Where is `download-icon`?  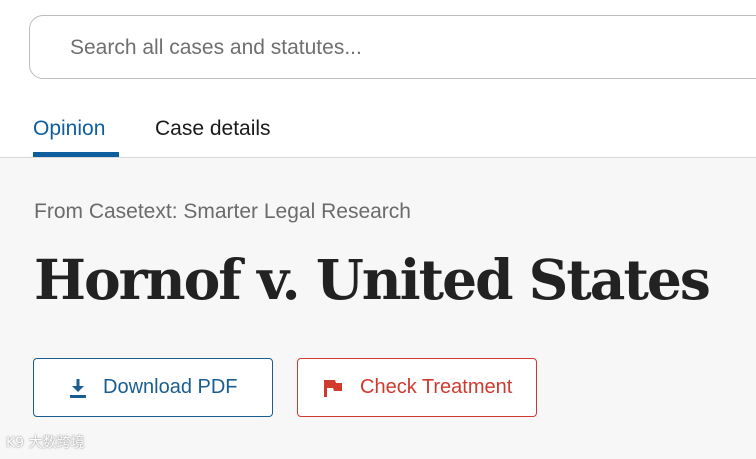
download-icon is located at coordinates (78, 388).